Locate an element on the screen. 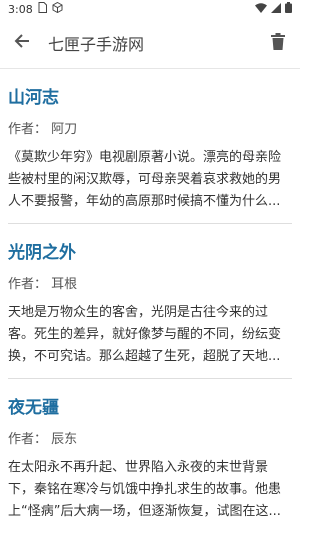 The width and height of the screenshot is (320, 534). battery-icon is located at coordinates (288, 9).